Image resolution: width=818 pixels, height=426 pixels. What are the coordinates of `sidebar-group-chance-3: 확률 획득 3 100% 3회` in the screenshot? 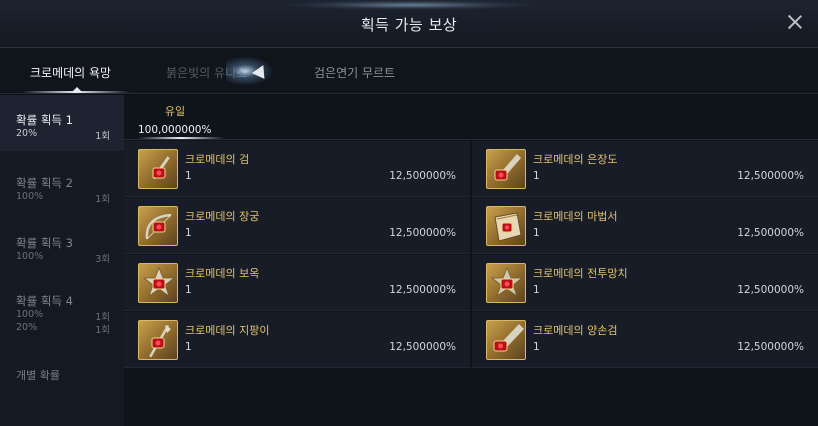 It's located at (62, 241).